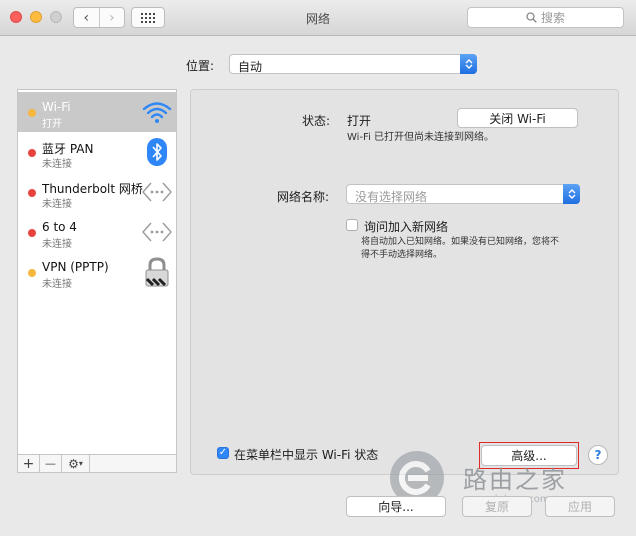 The image size is (636, 536). What do you see at coordinates (306, 455) in the screenshot?
I see `show-menubar-label: 在菜单栏中显示 Wi-Fi 状态` at bounding box center [306, 455].